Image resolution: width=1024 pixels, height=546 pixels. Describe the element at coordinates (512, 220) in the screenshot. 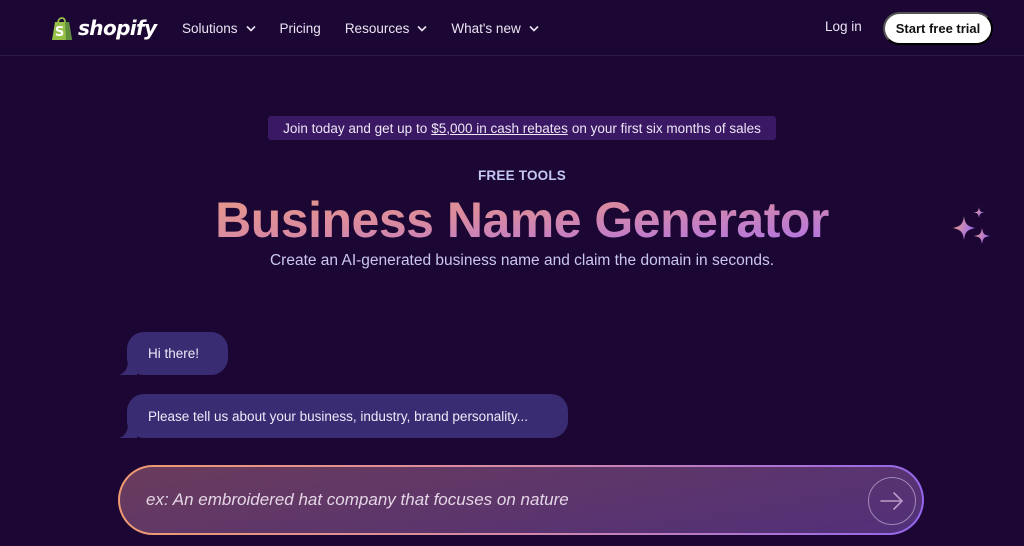

I see `page-title: Business Name Generator` at that location.